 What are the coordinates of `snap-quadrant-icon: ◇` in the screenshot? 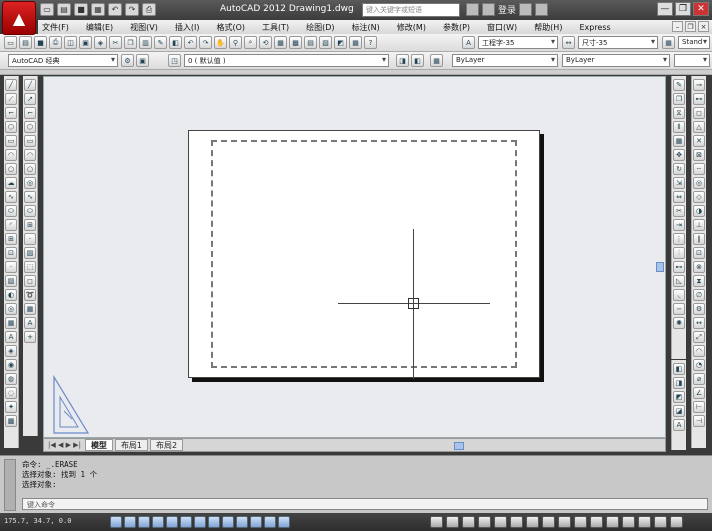 It's located at (699, 197).